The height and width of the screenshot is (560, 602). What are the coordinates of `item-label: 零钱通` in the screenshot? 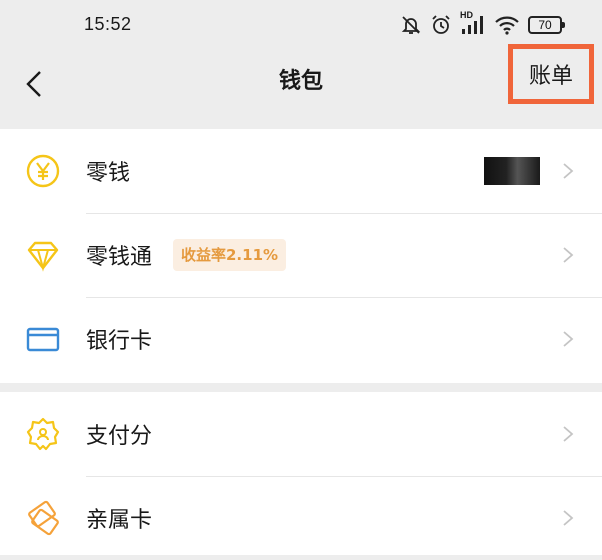 It's located at (119, 257).